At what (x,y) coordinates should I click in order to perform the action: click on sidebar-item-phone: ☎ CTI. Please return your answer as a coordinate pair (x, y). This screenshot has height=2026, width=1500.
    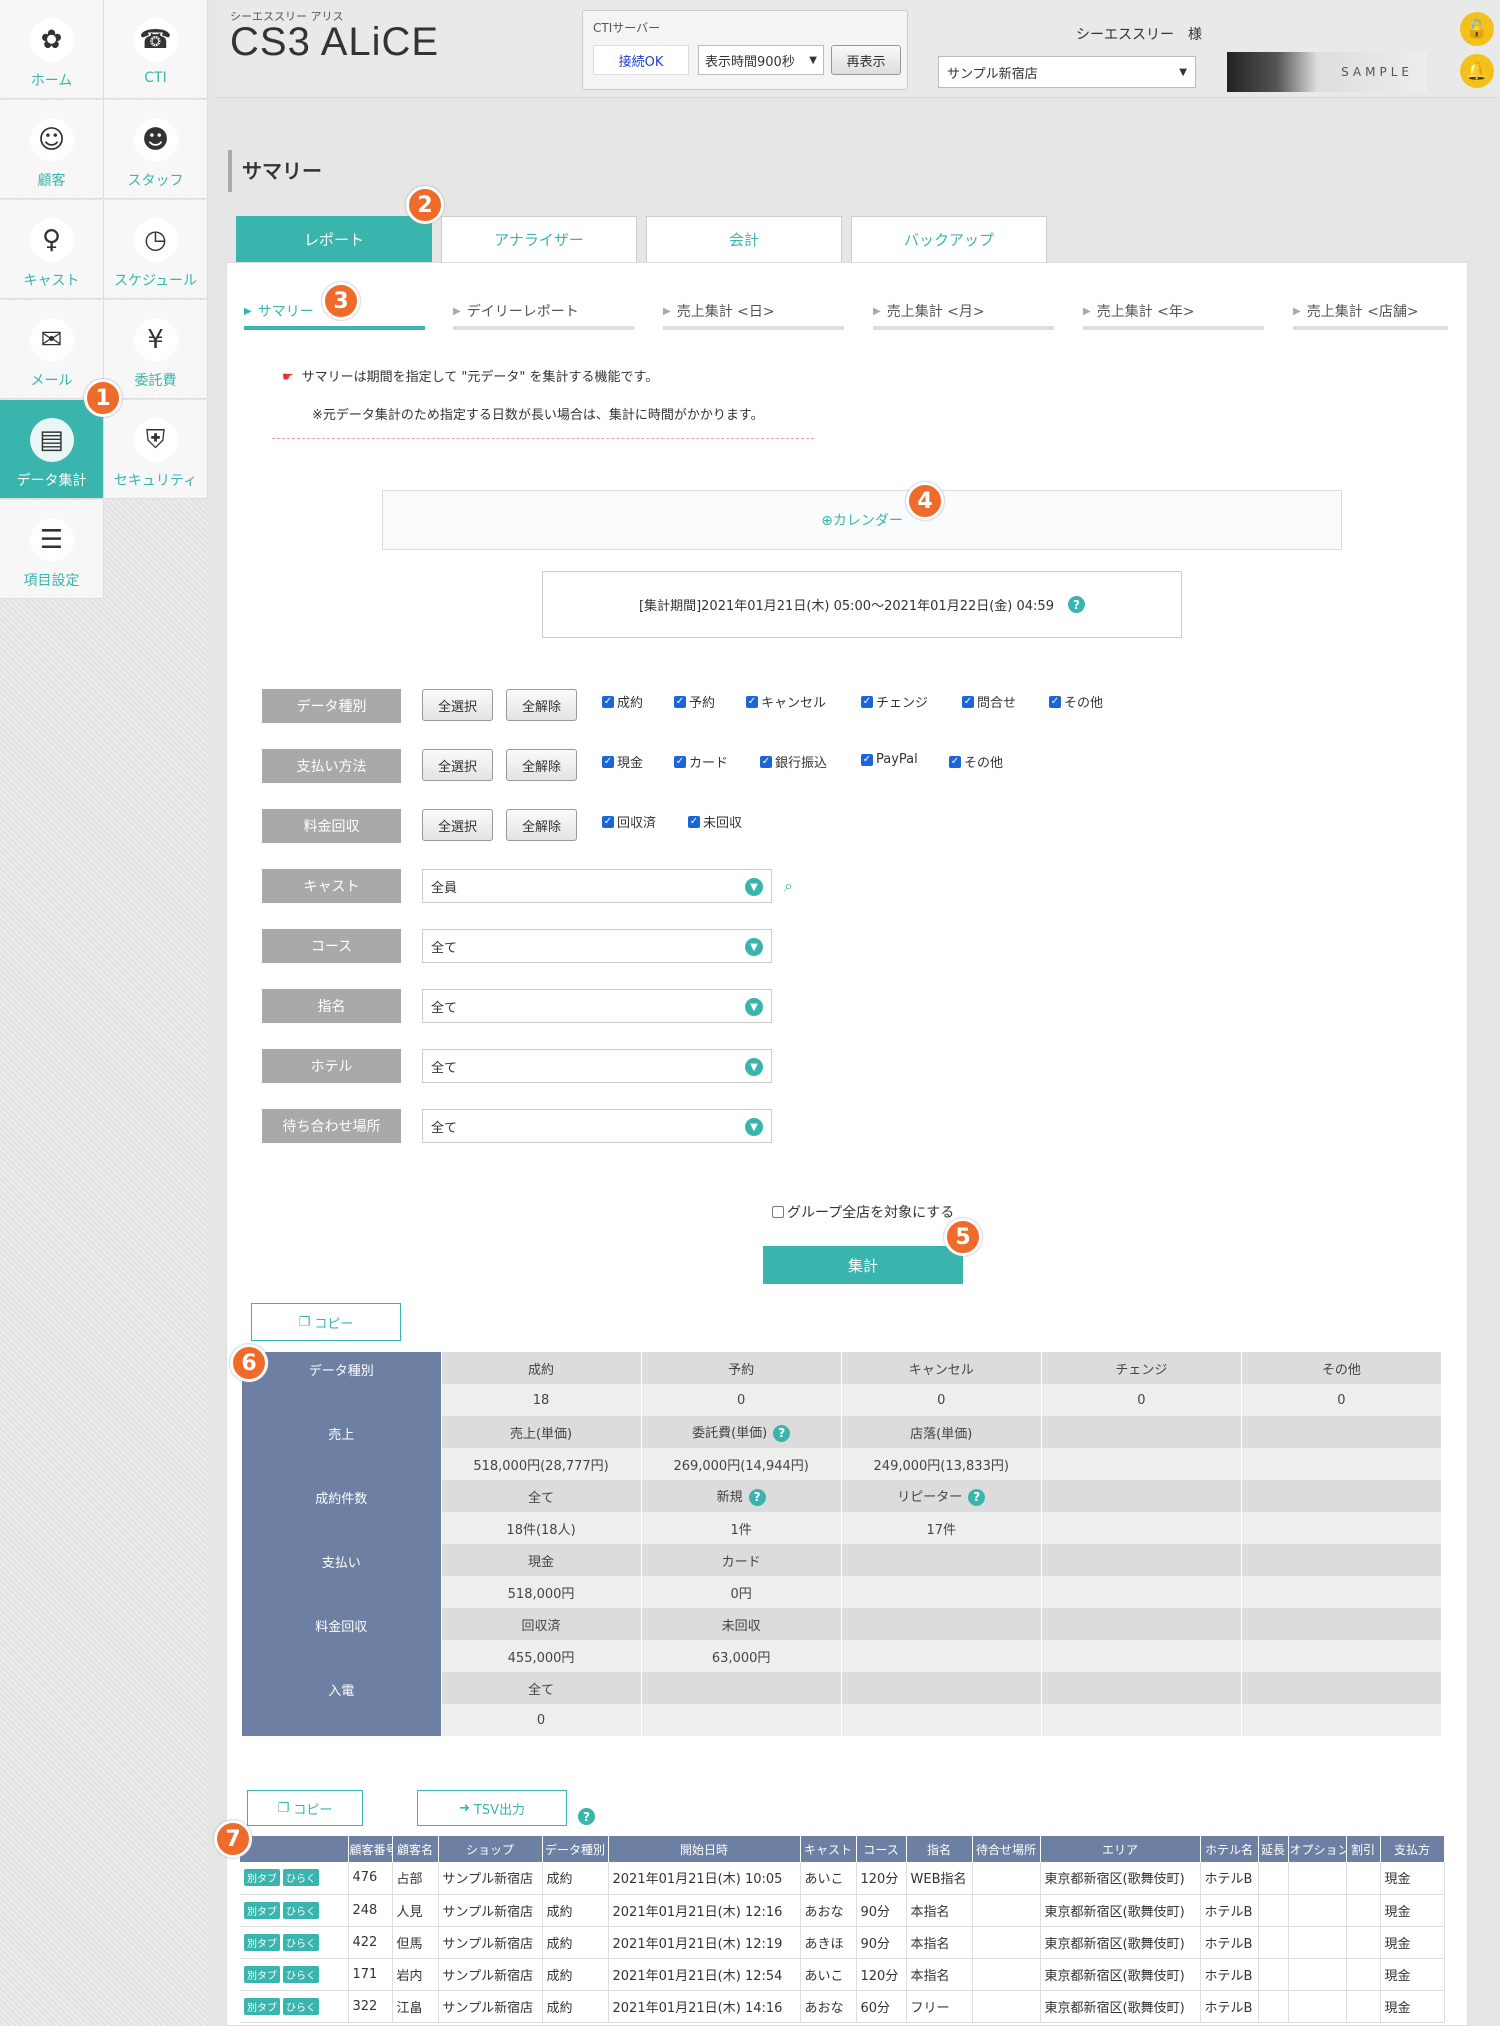
    Looking at the image, I should click on (156, 49).